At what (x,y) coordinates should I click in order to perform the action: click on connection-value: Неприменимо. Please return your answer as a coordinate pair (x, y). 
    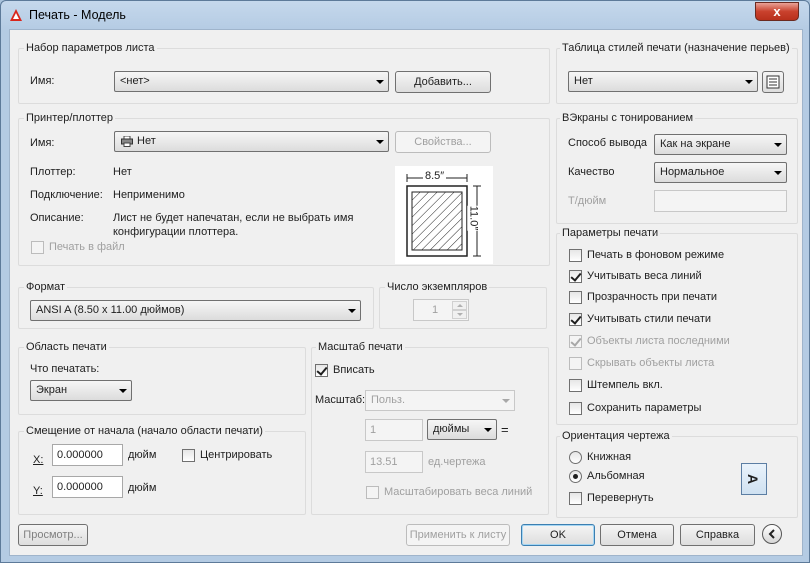
    Looking at the image, I should click on (149, 195).